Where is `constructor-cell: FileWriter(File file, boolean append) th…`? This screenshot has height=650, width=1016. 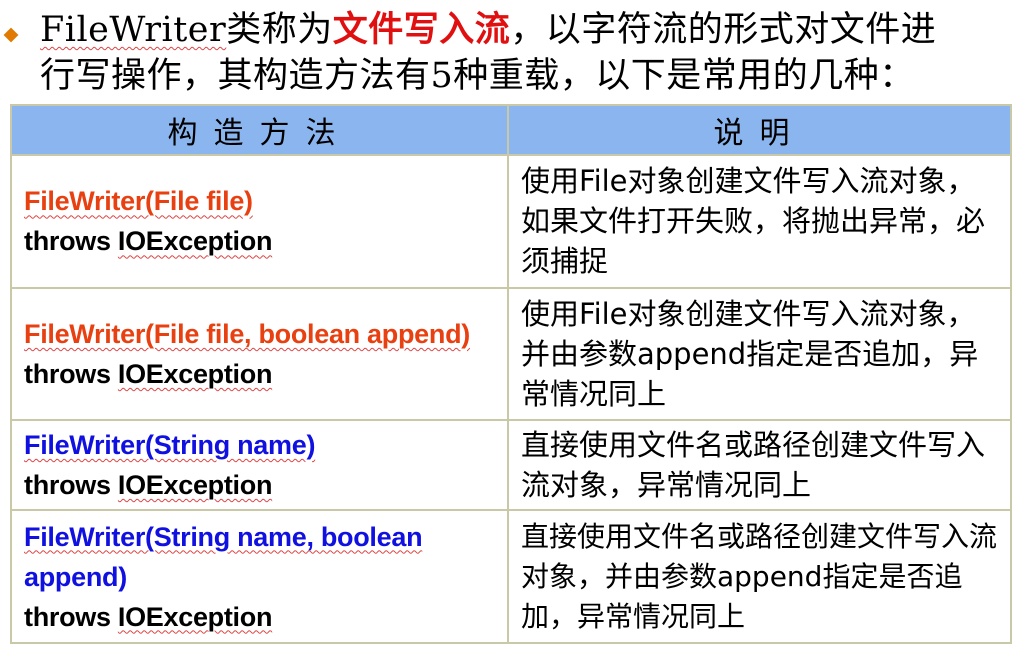 constructor-cell: FileWriter(File file, boolean append) th… is located at coordinates (259, 354).